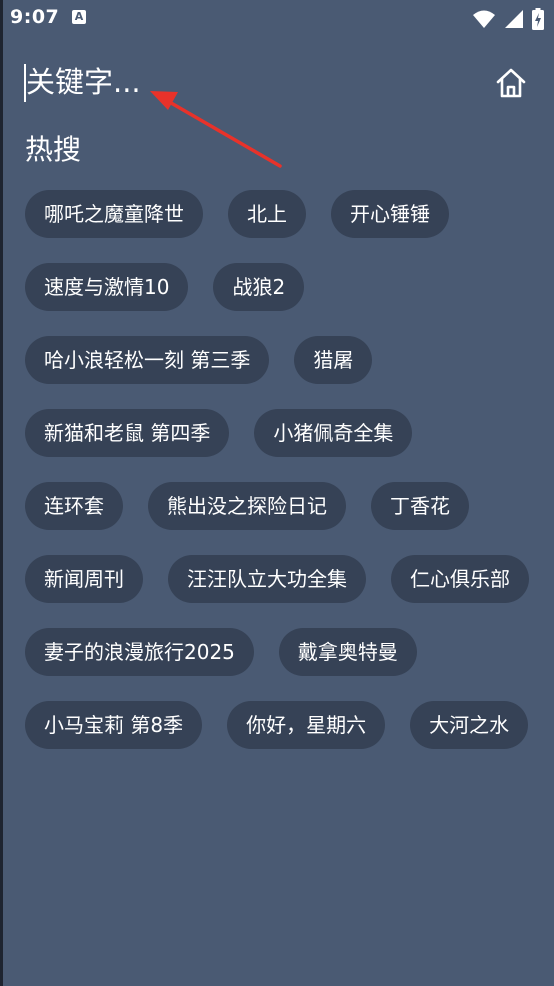  Describe the element at coordinates (306, 725) in the screenshot. I see `hot-search-chip: 你好，星期六` at that location.